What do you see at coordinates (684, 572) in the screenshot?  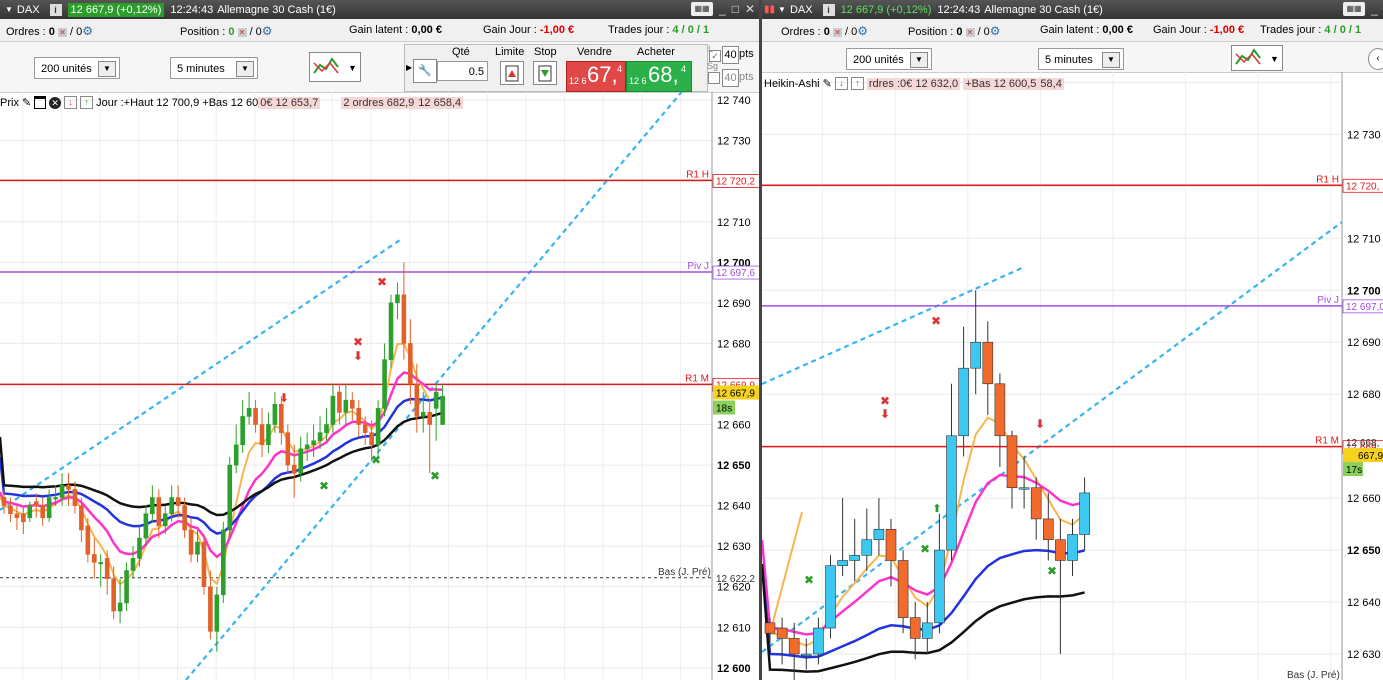 I see `prev-low-label: Bas (J. Pré)` at bounding box center [684, 572].